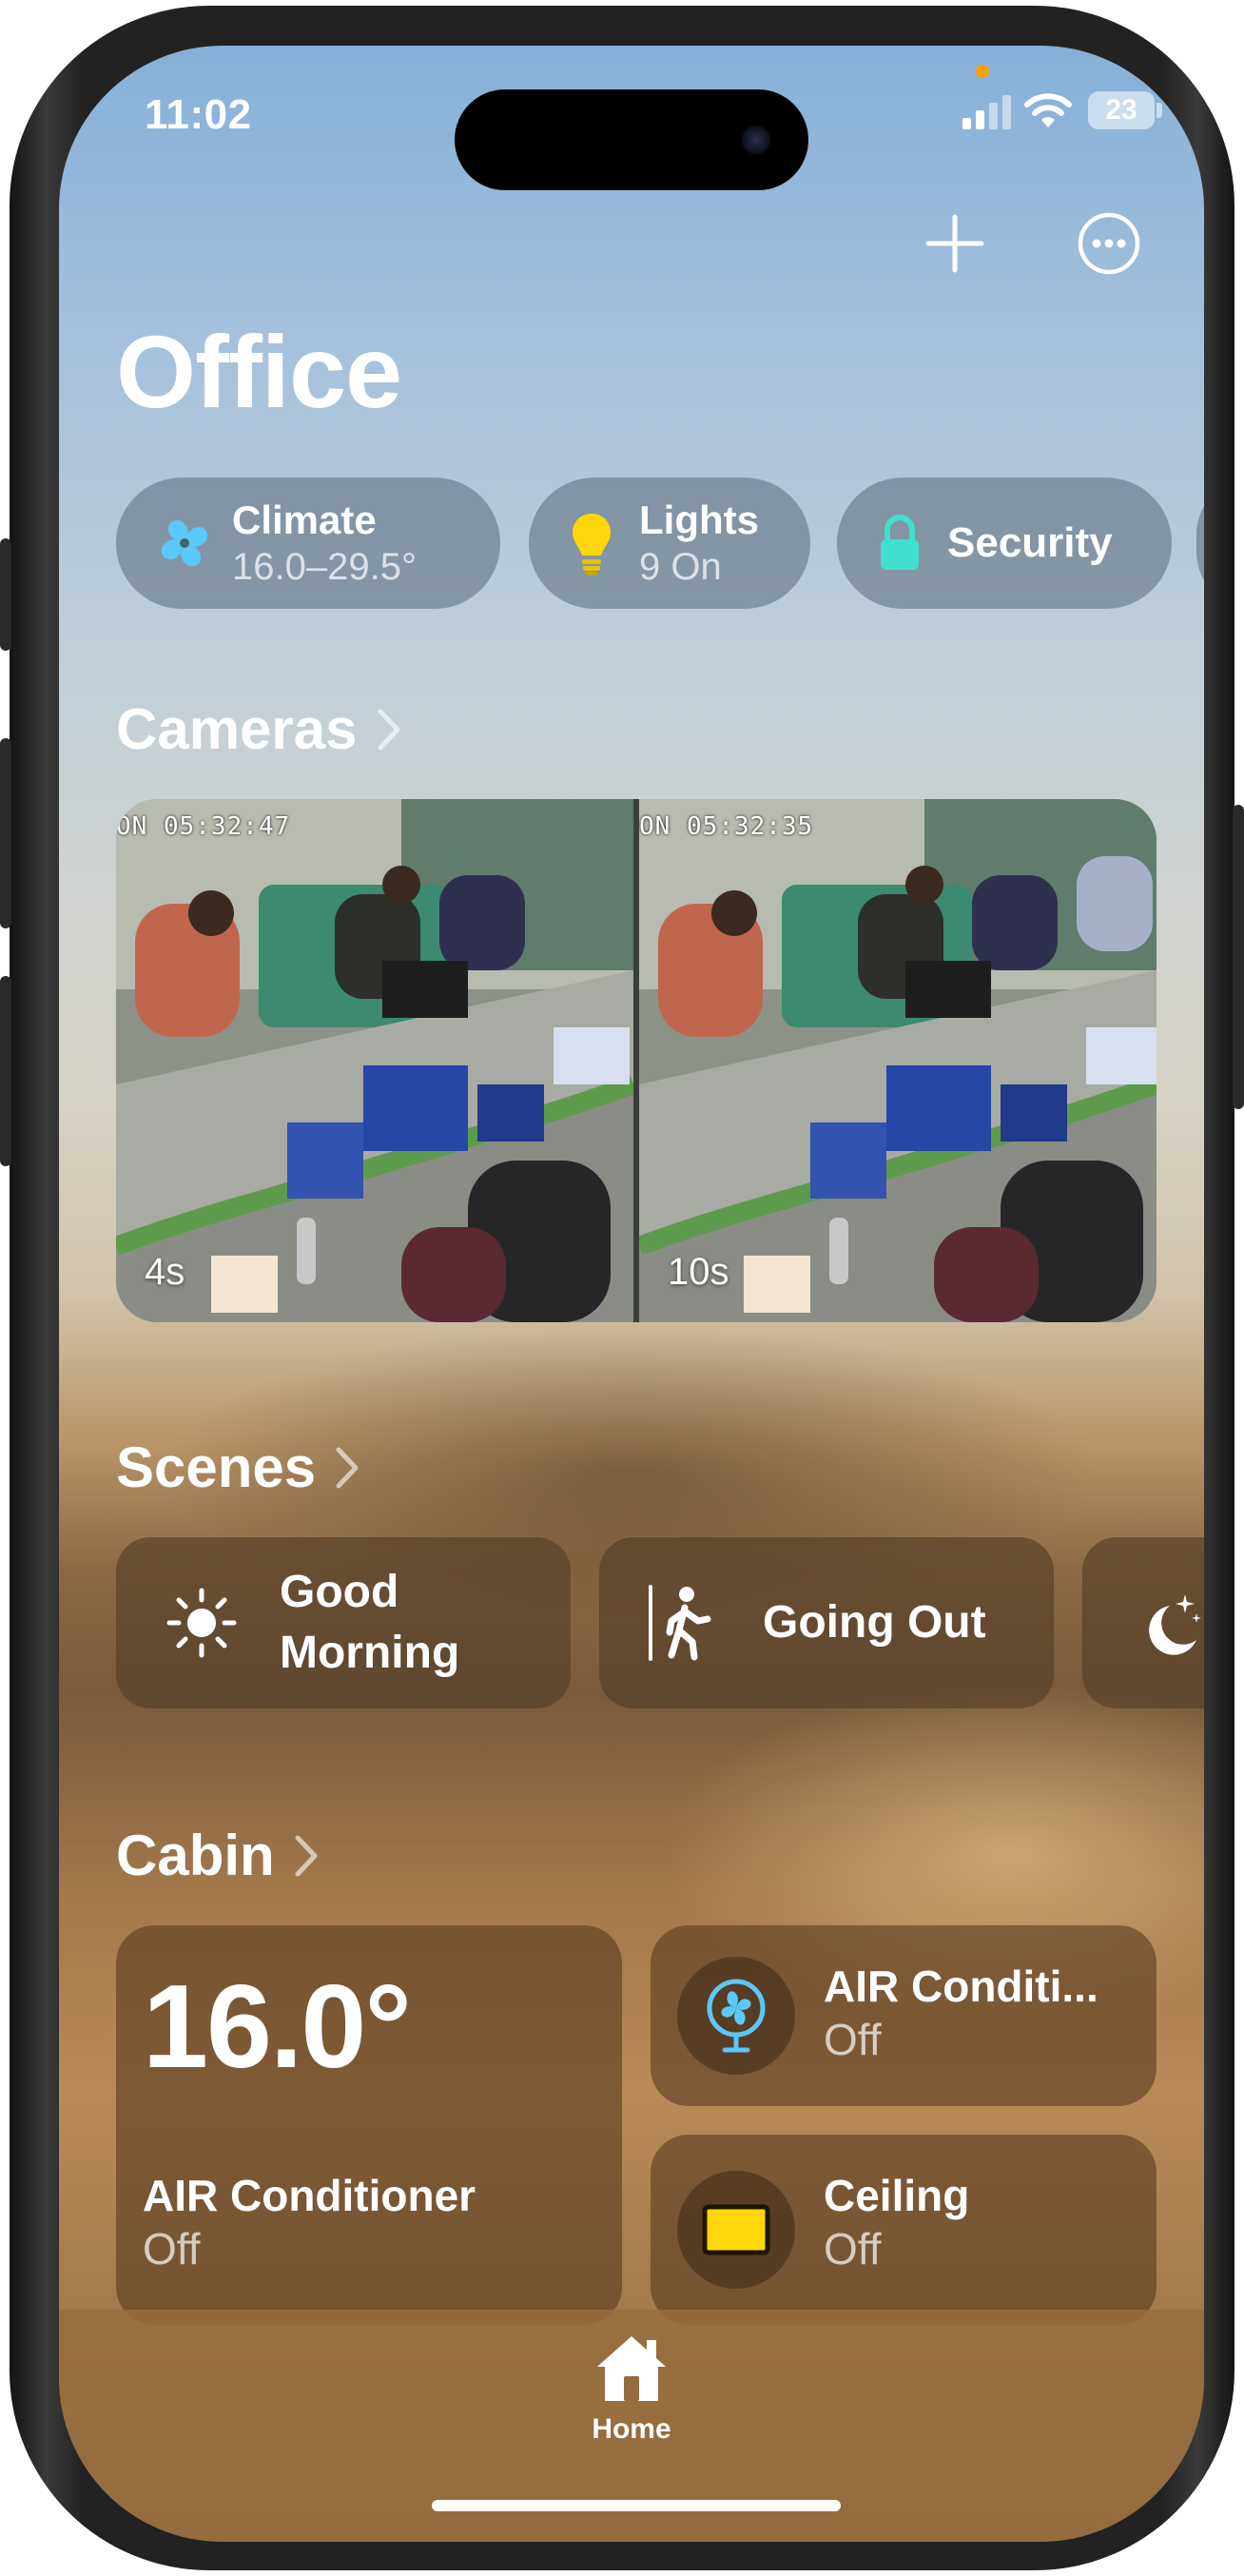  I want to click on action-button, so click(5, 595).